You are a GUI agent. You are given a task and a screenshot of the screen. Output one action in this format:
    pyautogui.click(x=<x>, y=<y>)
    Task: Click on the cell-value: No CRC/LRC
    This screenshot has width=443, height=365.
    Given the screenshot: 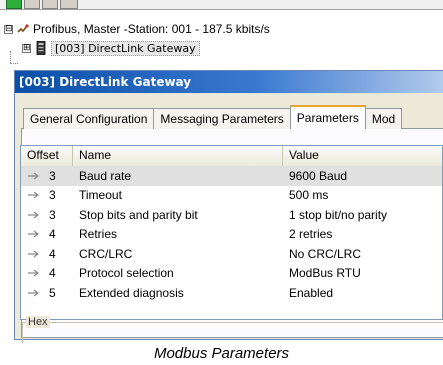 What is the action you would take?
    pyautogui.click(x=362, y=254)
    